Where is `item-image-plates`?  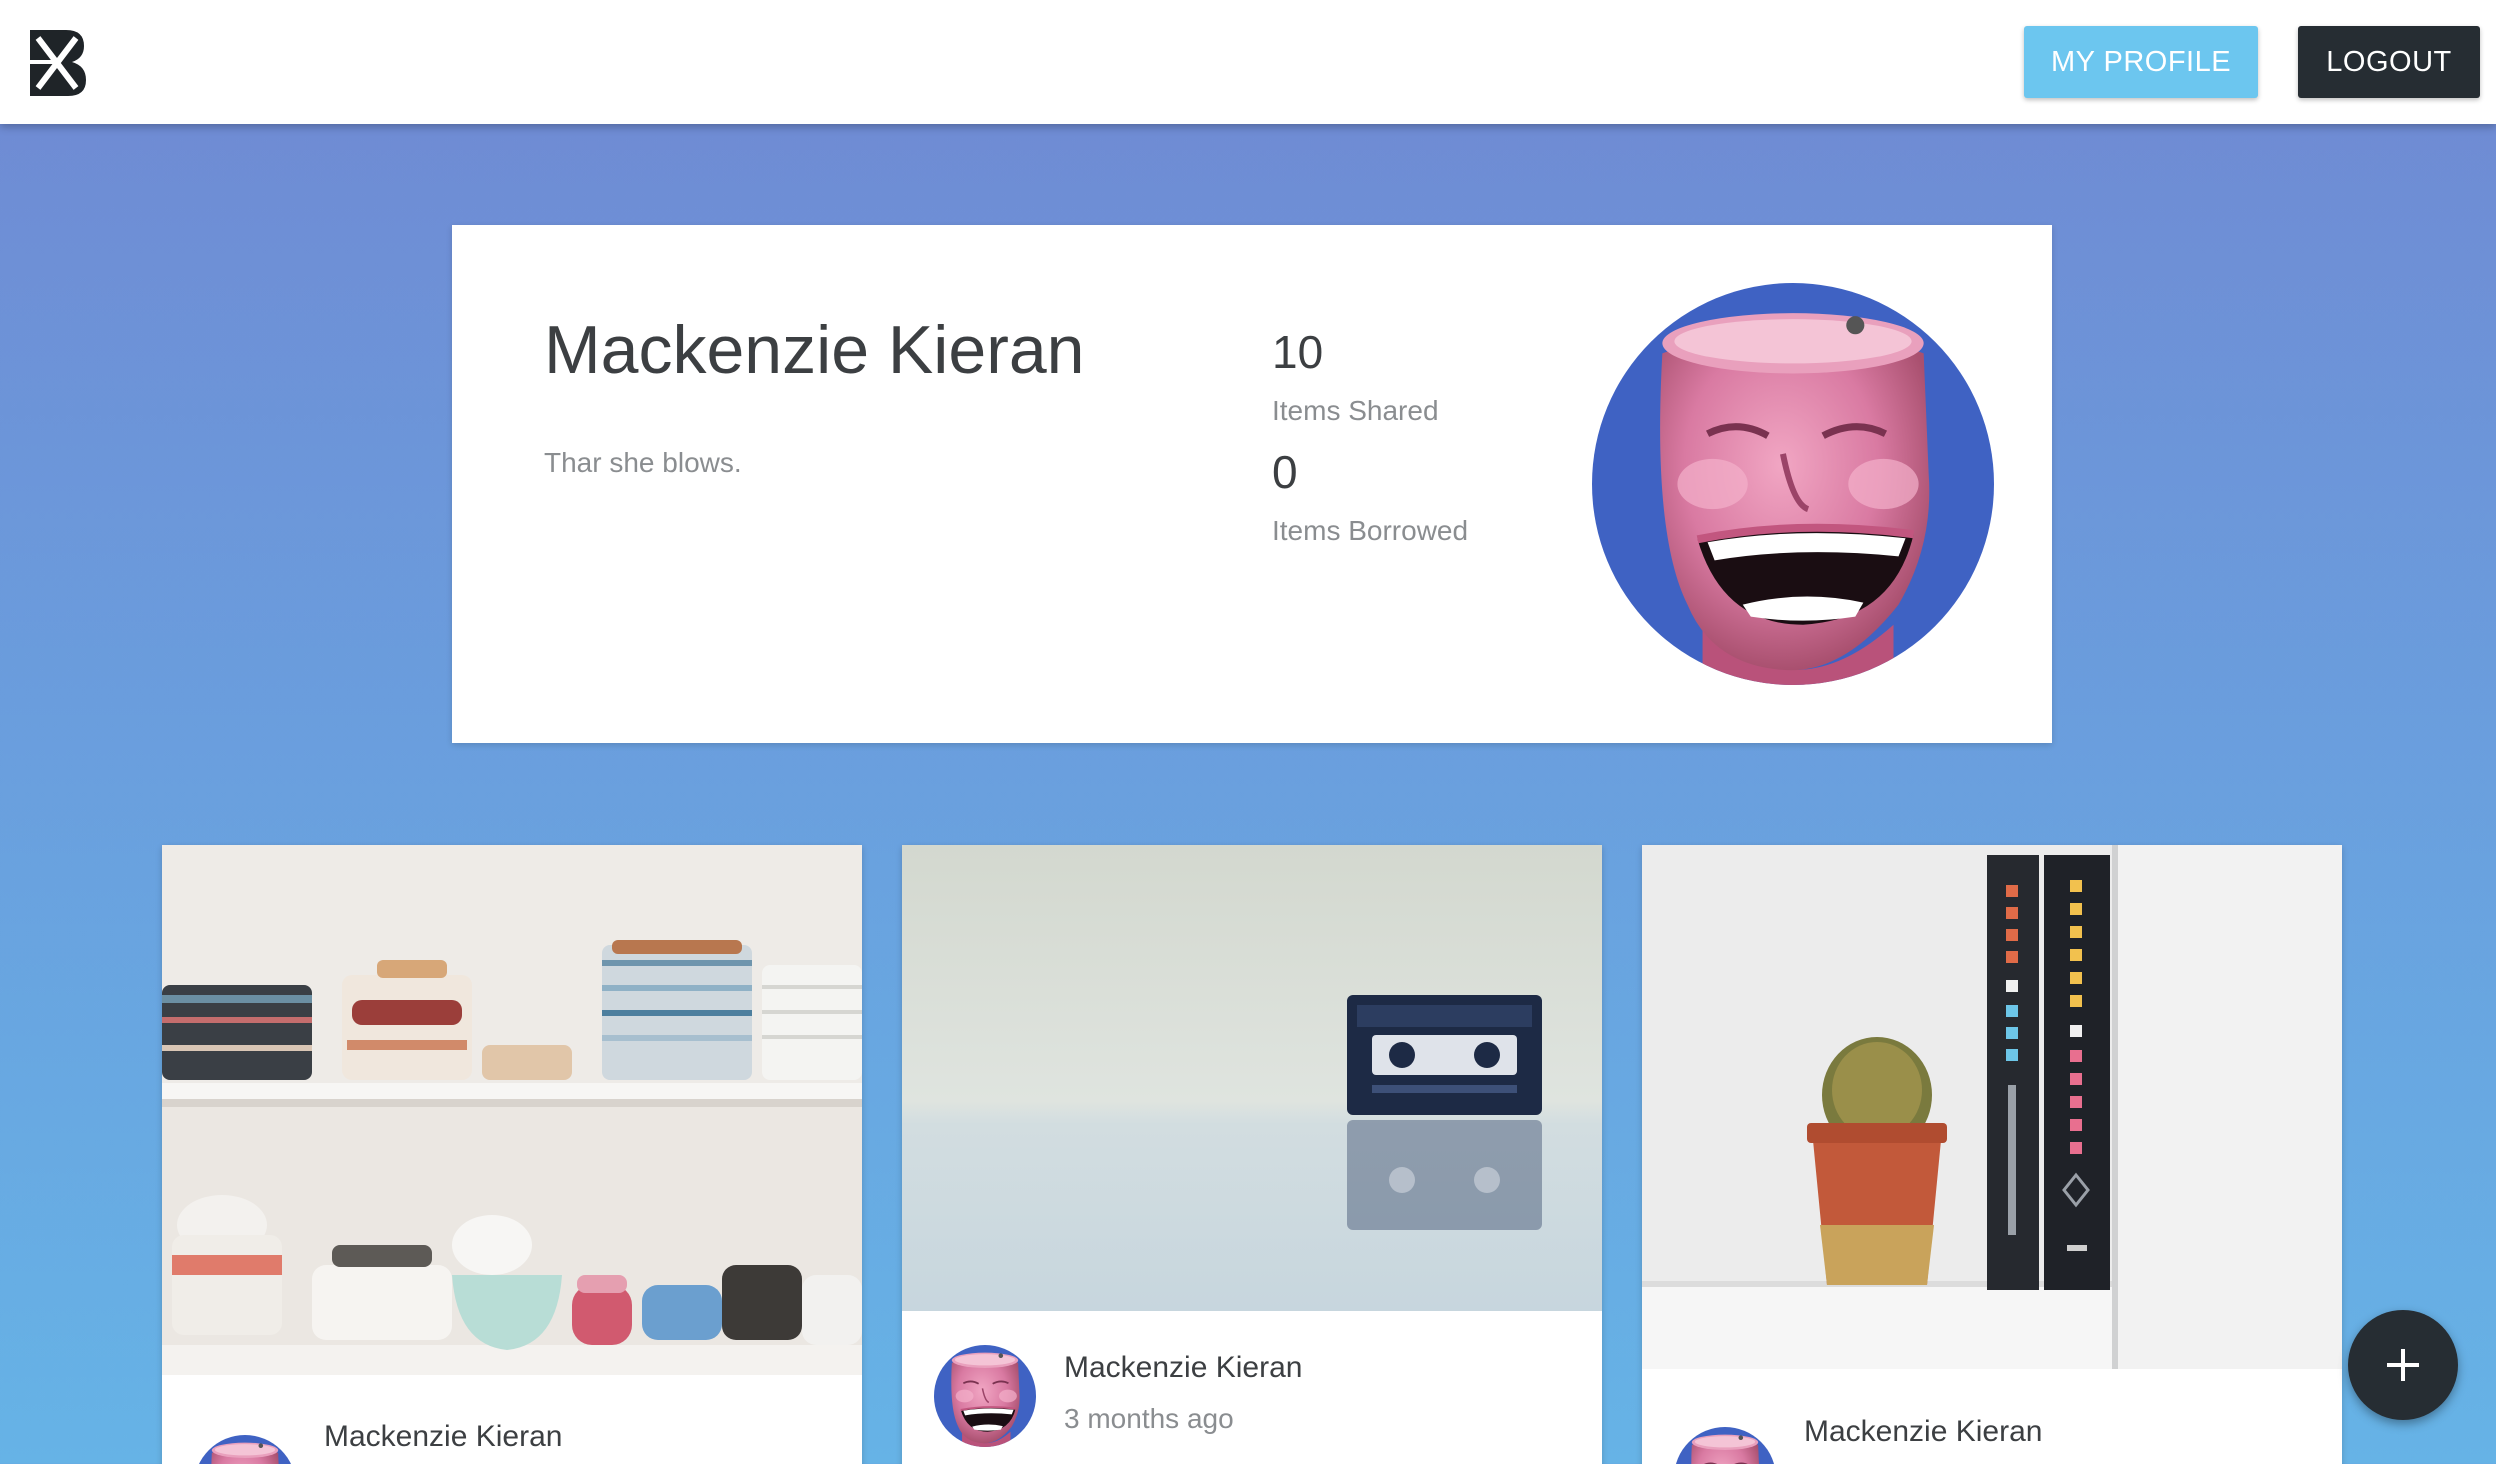 item-image-plates is located at coordinates (512, 1110).